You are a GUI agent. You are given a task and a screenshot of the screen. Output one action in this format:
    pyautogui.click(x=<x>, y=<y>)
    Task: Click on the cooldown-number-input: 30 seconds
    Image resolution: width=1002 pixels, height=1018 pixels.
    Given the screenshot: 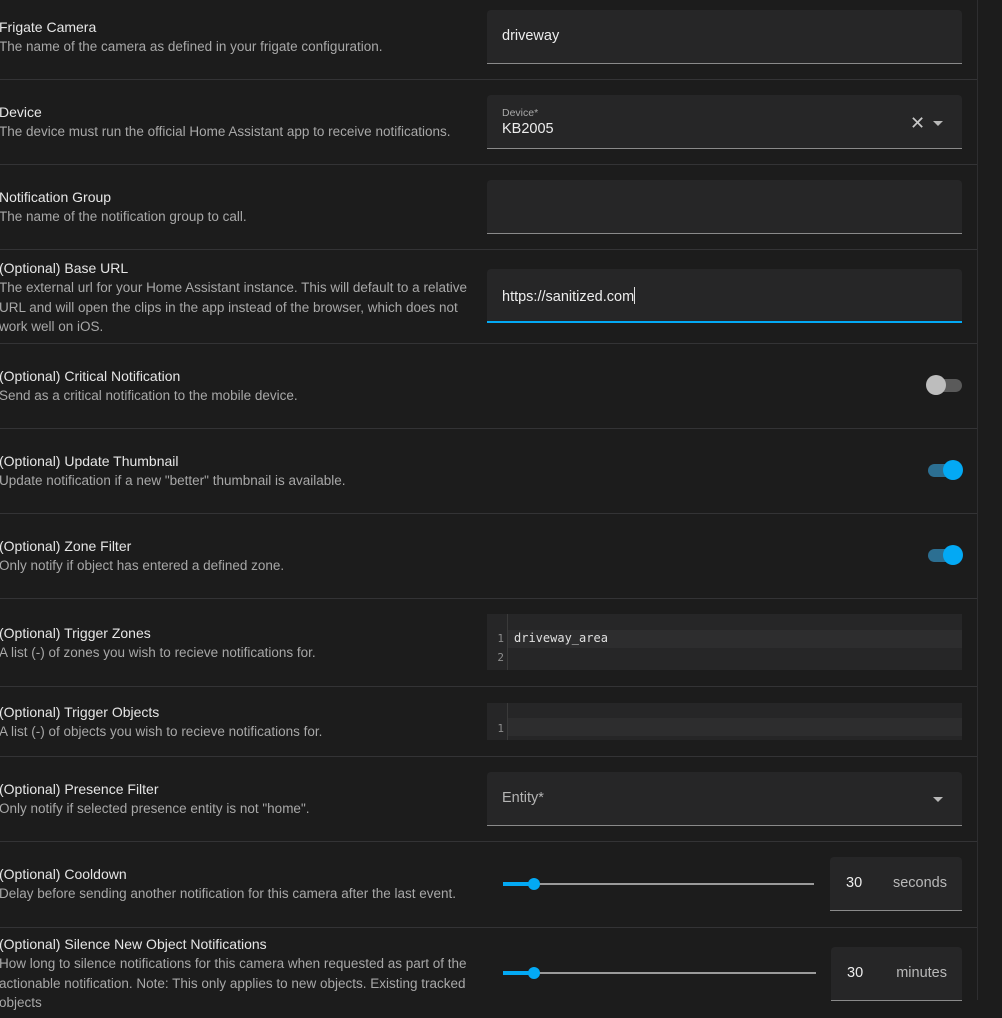 What is the action you would take?
    pyautogui.click(x=896, y=884)
    